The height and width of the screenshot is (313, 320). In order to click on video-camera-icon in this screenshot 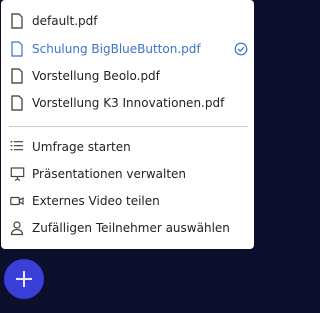, I will do `click(17, 201)`.